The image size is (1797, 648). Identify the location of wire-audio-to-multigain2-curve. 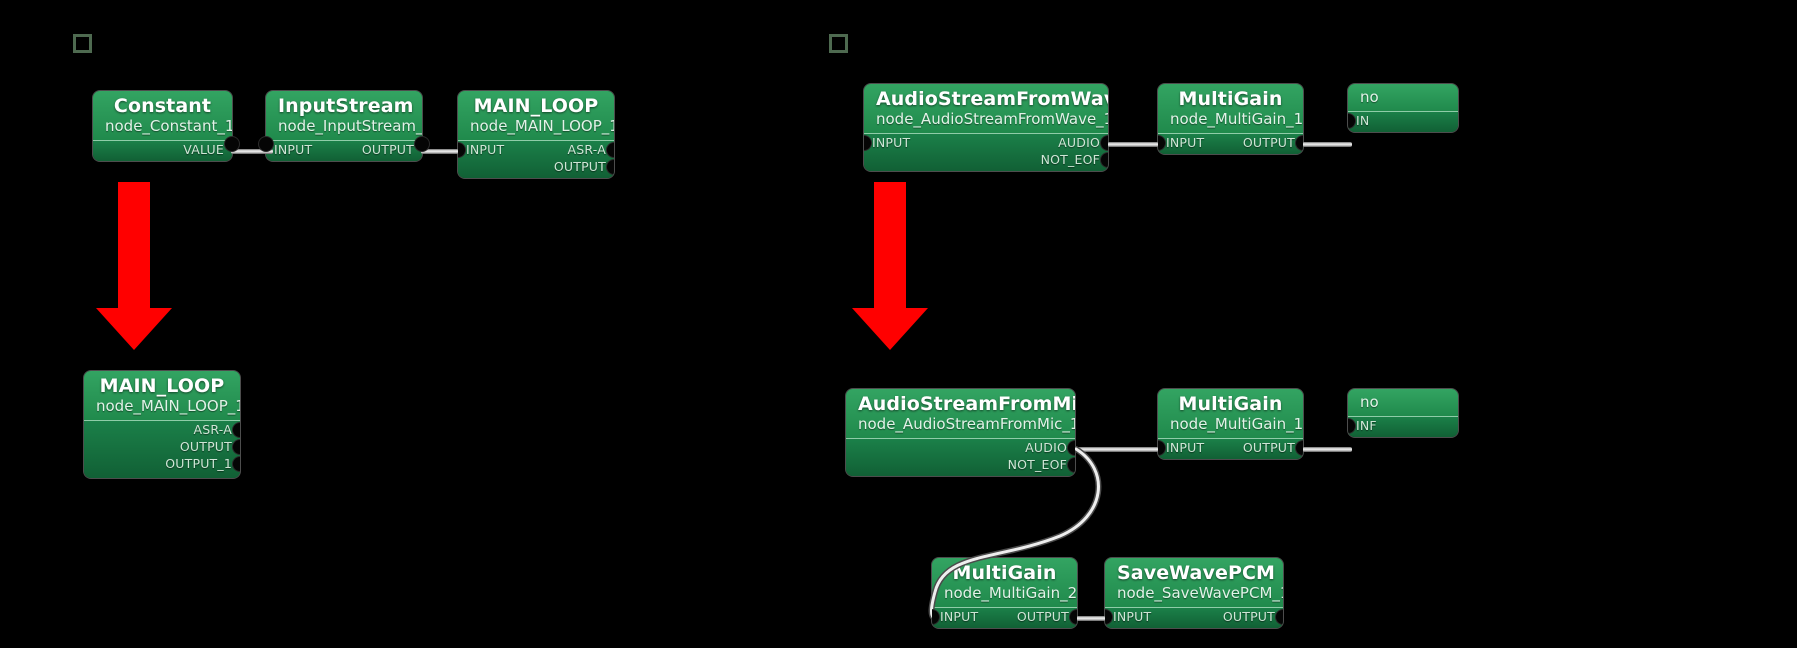
(1015, 533).